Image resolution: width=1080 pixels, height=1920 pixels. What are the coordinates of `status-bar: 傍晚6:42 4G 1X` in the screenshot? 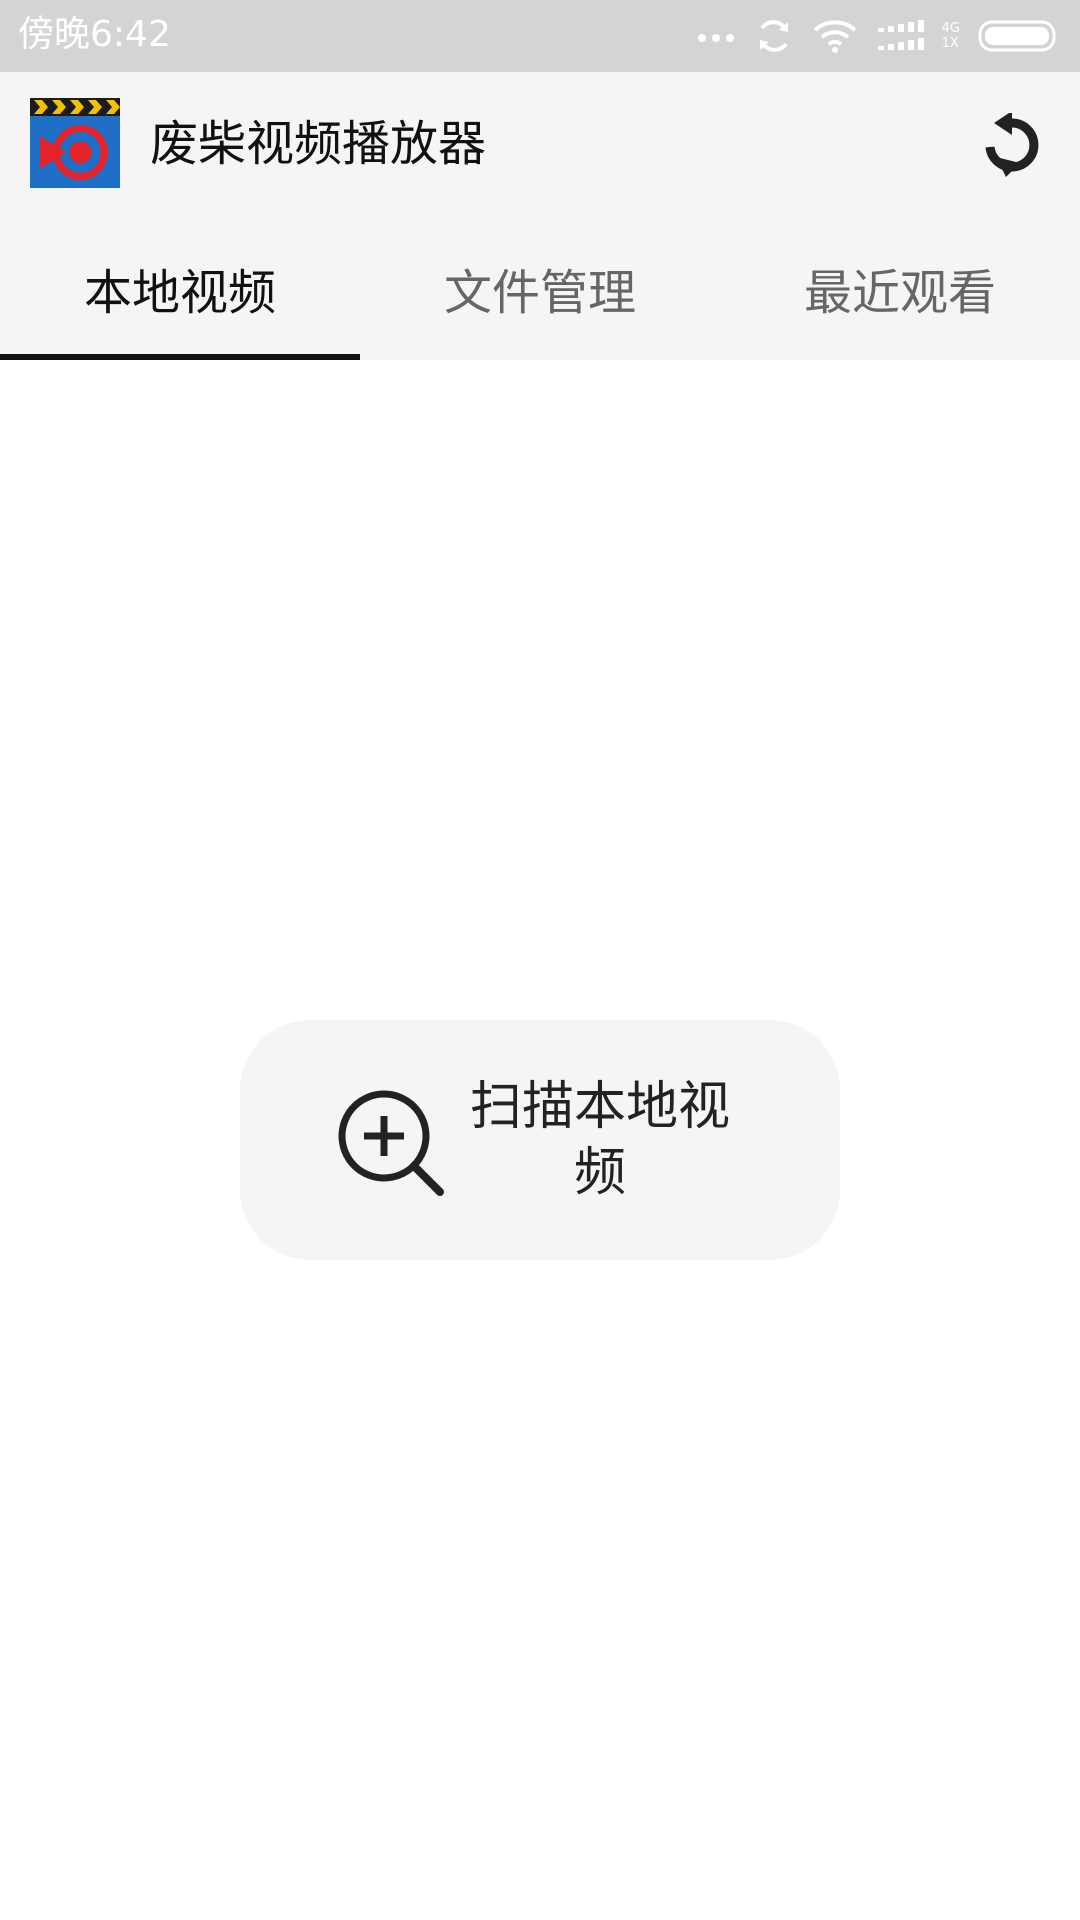 It's located at (540, 36).